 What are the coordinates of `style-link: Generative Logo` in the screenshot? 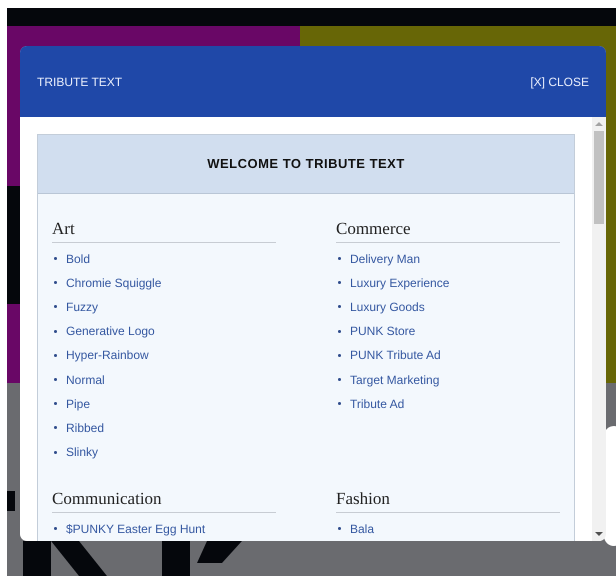 It's located at (110, 331).